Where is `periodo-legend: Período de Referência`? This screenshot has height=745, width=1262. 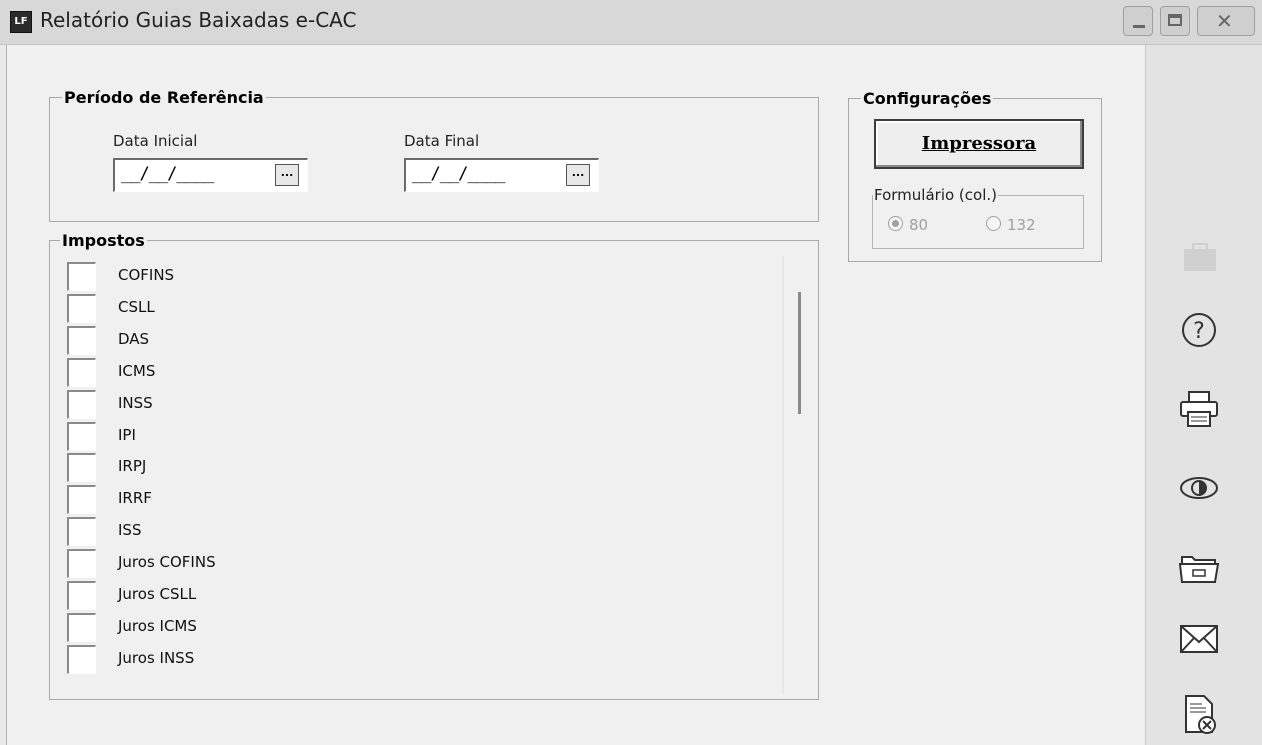 periodo-legend: Período de Referência is located at coordinates (164, 97).